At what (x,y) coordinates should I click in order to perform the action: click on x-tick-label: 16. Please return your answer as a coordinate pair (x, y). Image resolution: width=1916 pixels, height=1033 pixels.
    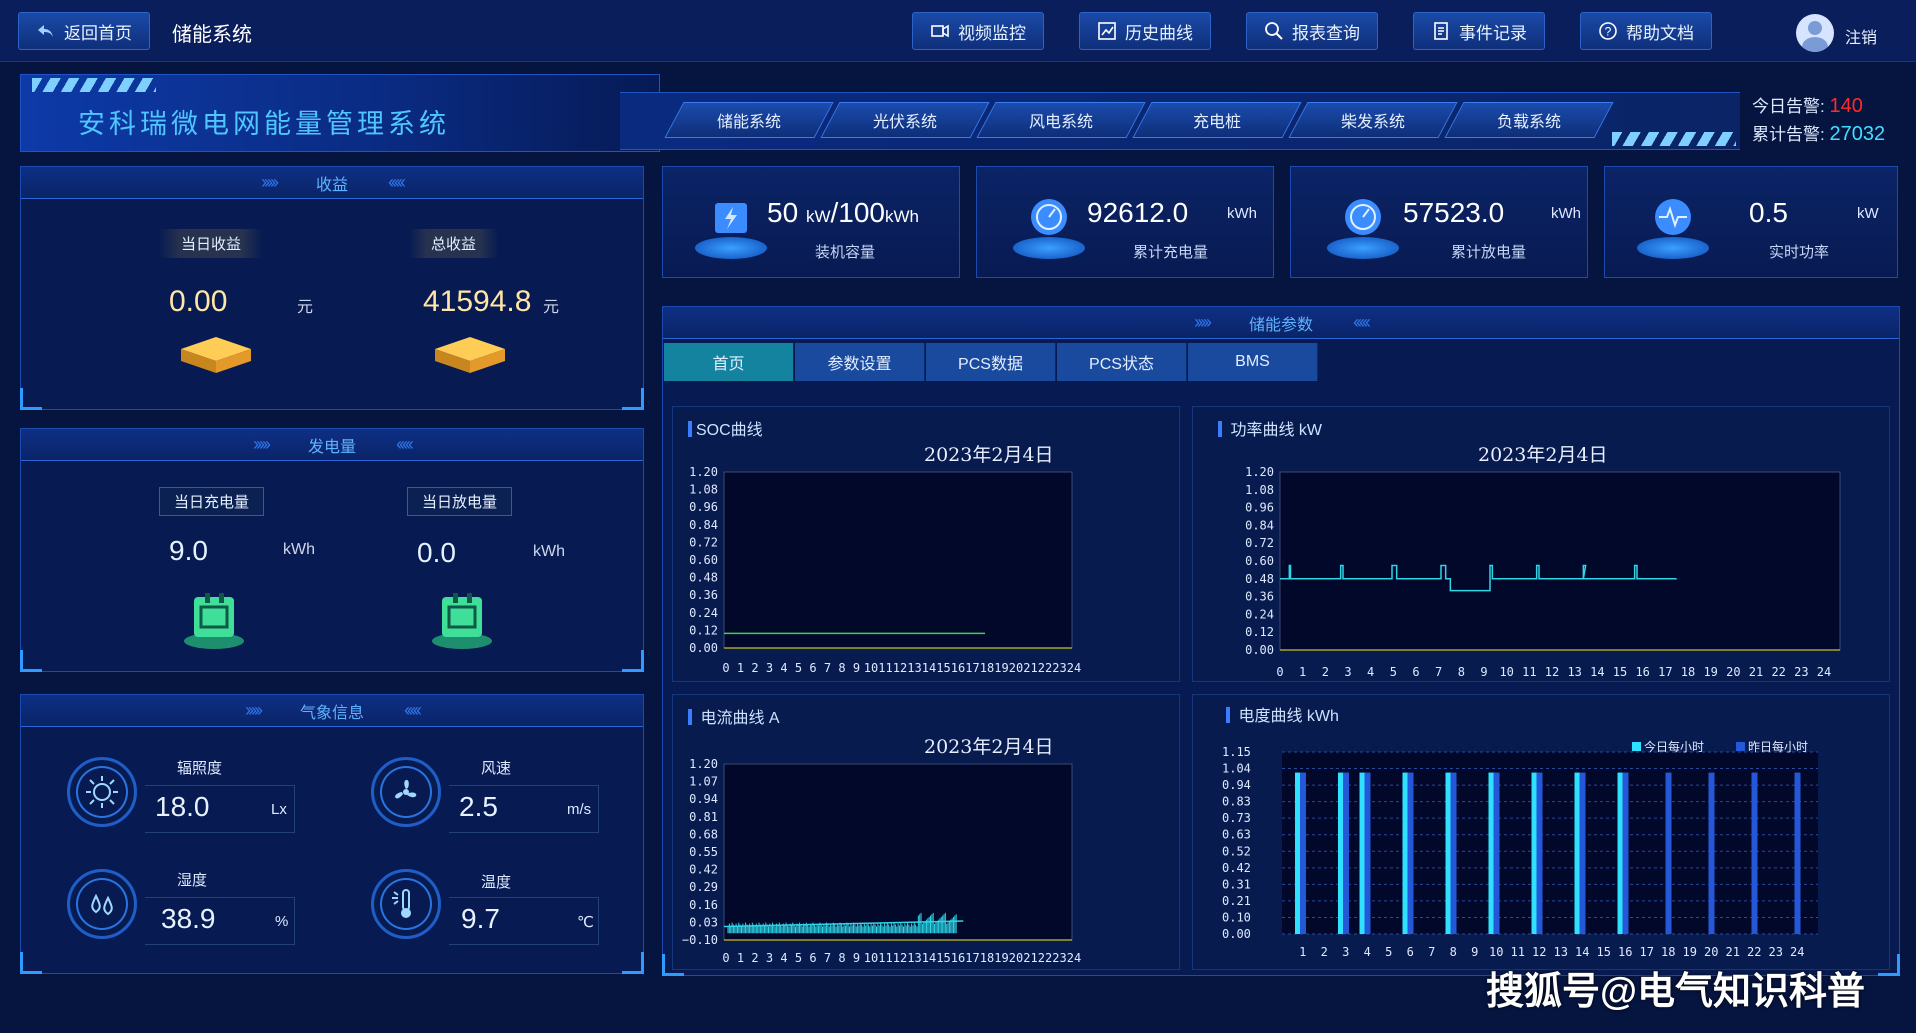
    Looking at the image, I should click on (1625, 952).